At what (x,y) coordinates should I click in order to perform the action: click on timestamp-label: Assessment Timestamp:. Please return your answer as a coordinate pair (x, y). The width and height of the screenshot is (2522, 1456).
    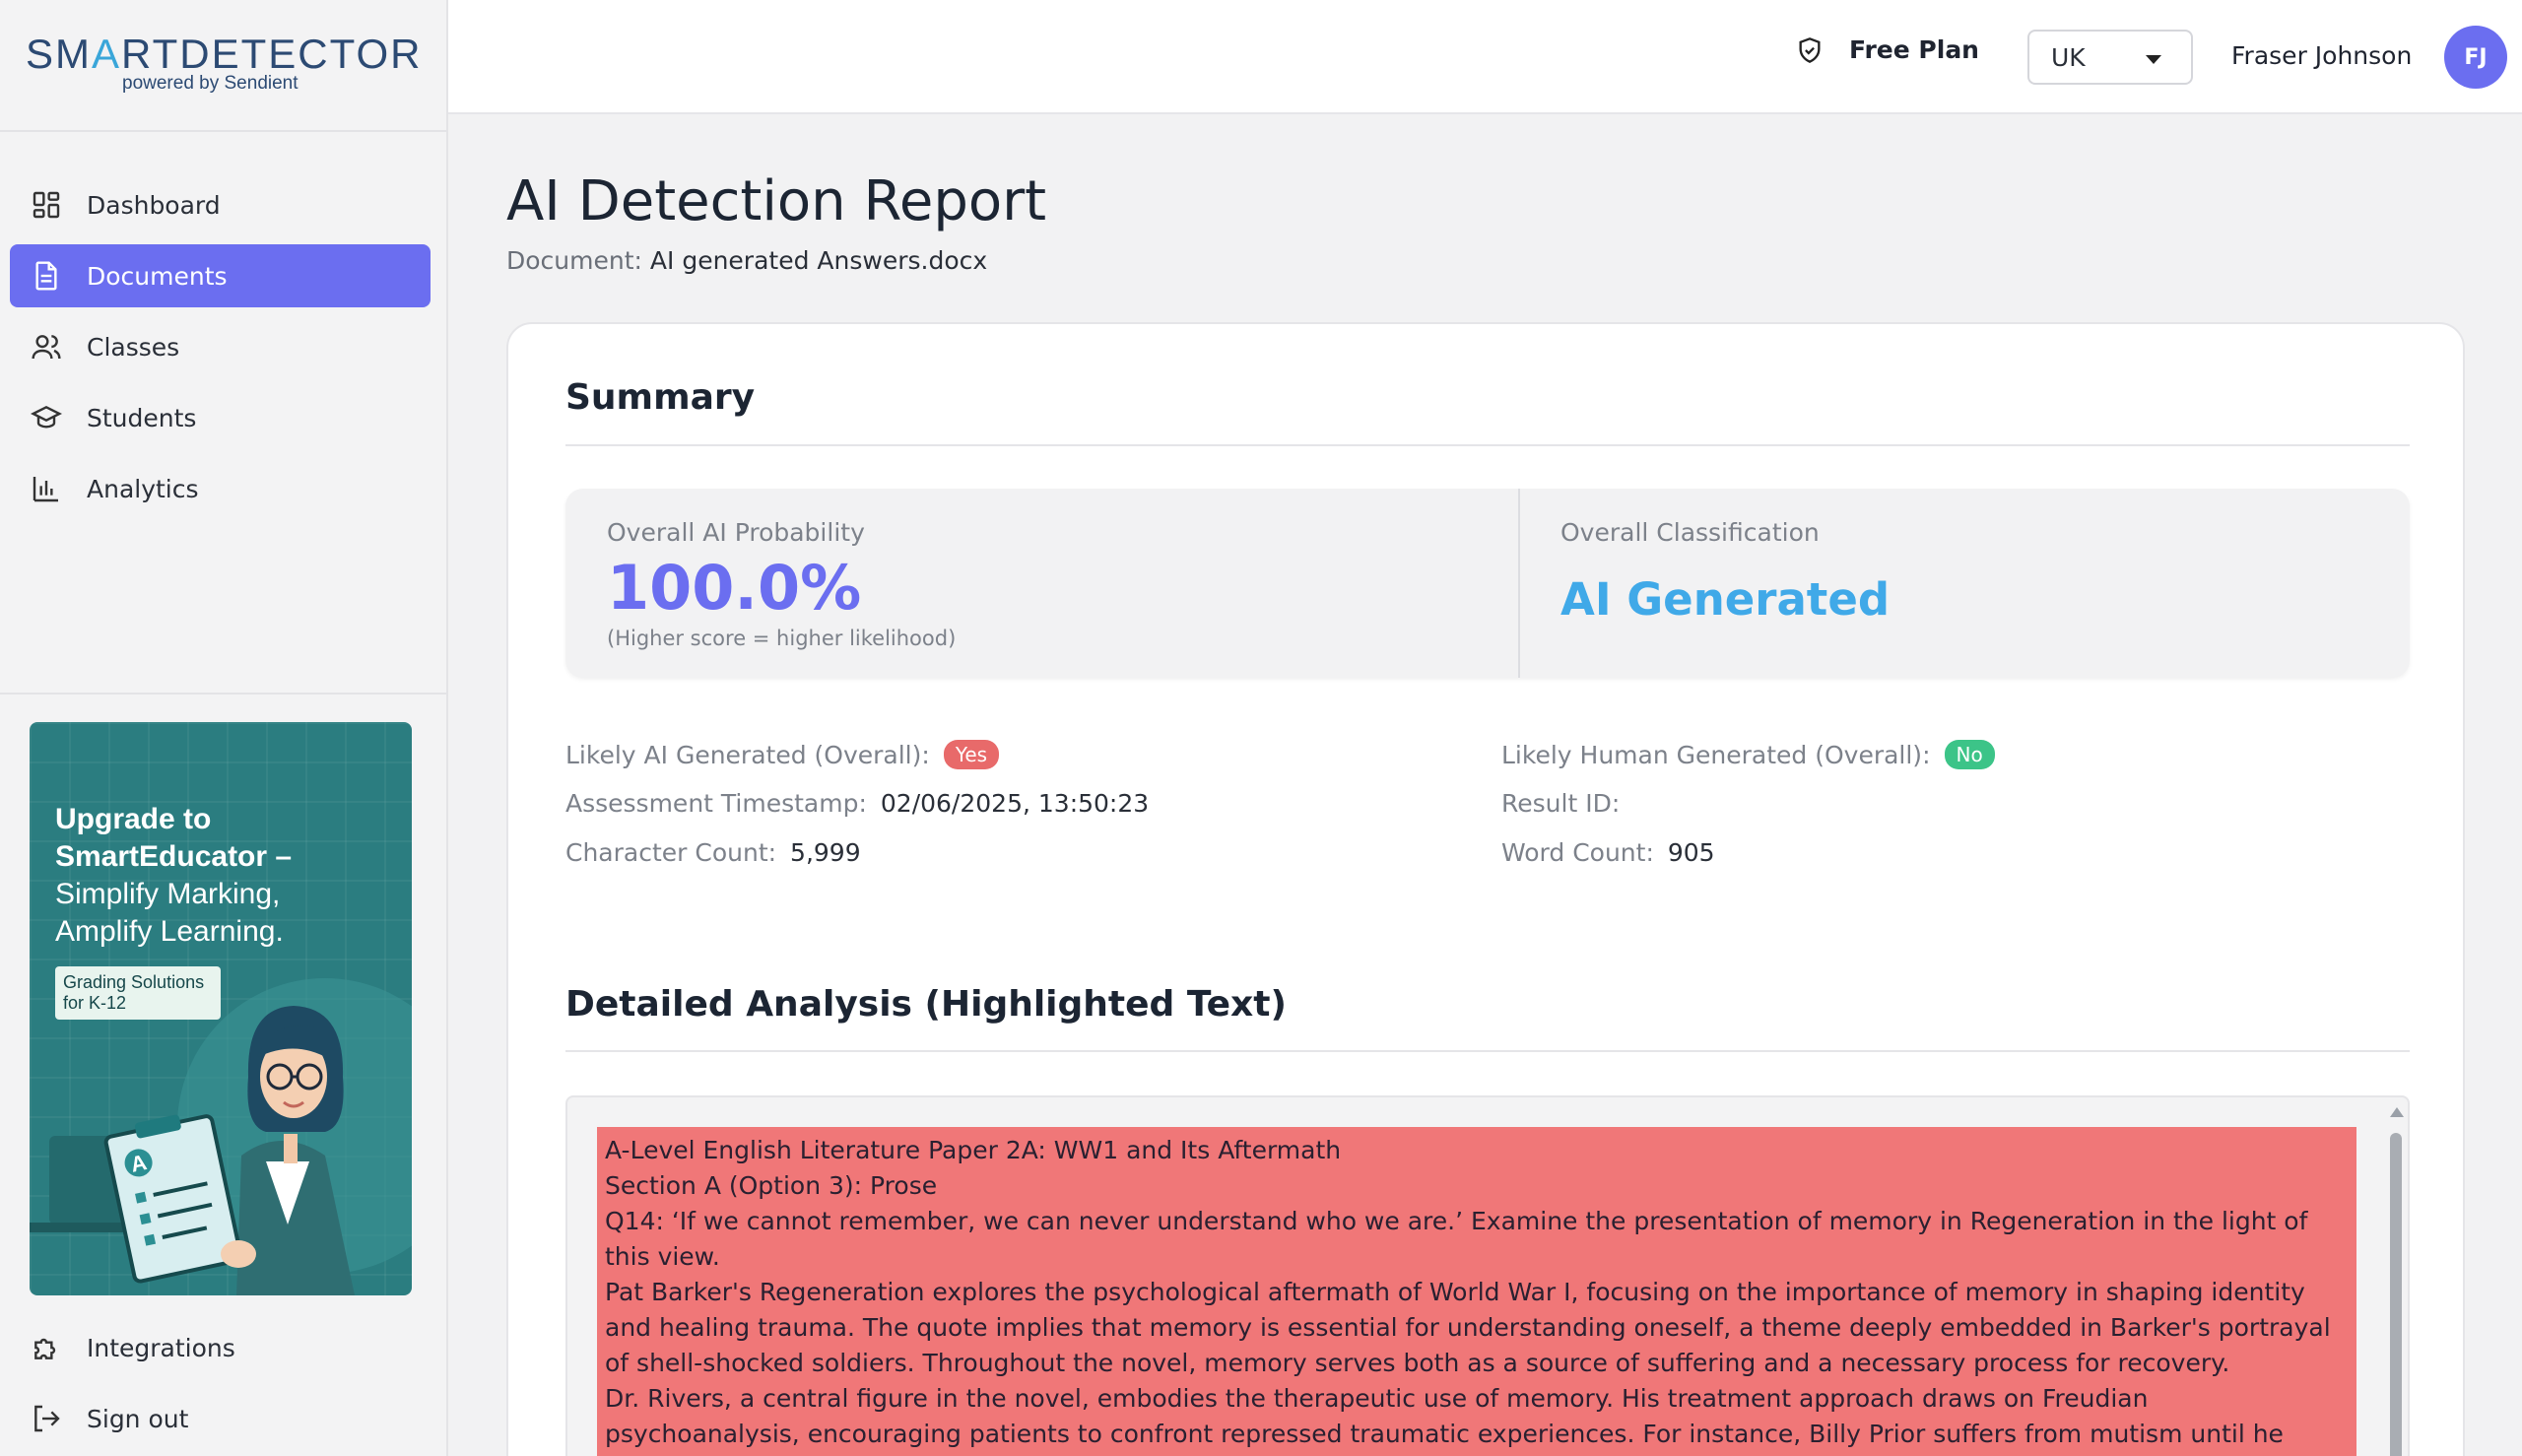
    Looking at the image, I should click on (716, 803).